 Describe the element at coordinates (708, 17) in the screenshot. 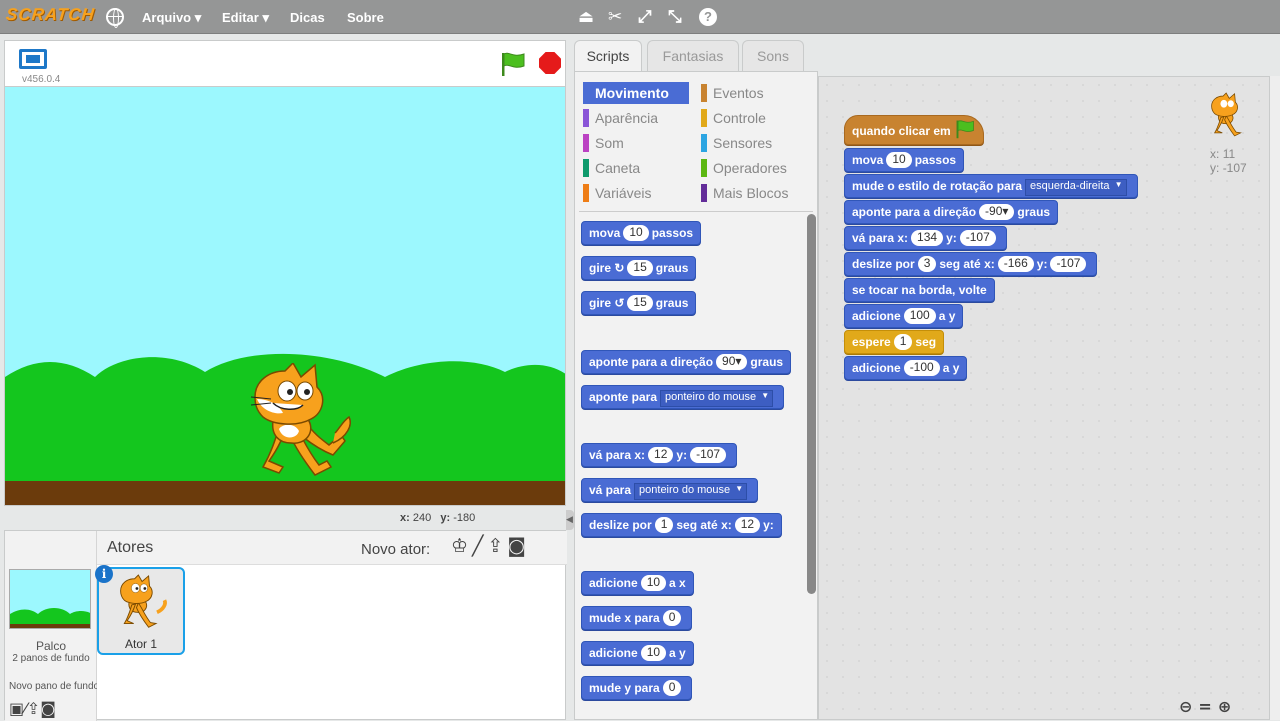

I see `help-icon: ?` at that location.